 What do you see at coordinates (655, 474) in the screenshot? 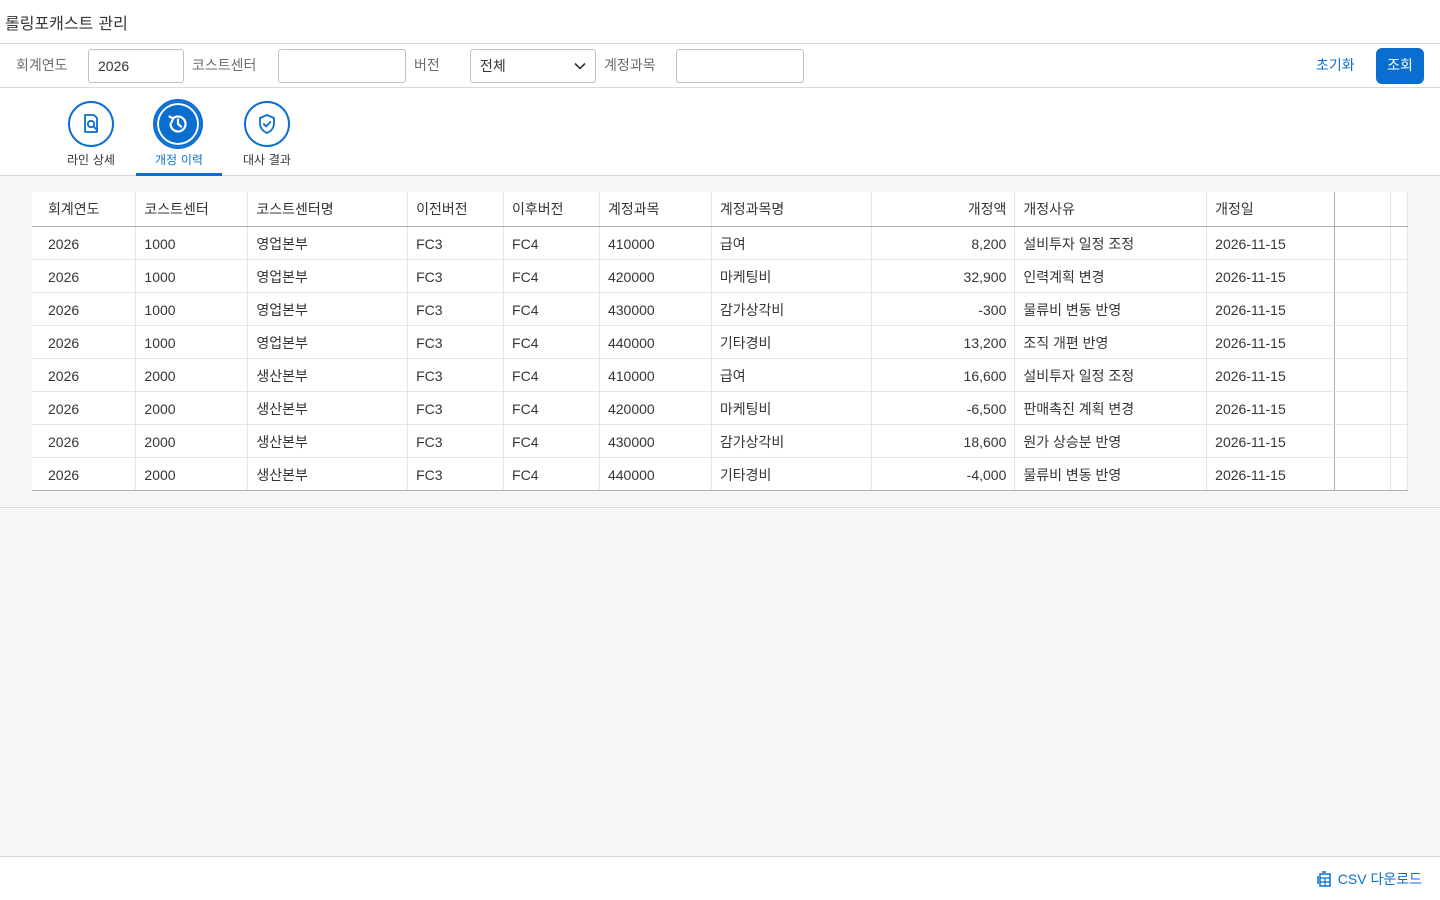
I see `table-cell: 440000` at bounding box center [655, 474].